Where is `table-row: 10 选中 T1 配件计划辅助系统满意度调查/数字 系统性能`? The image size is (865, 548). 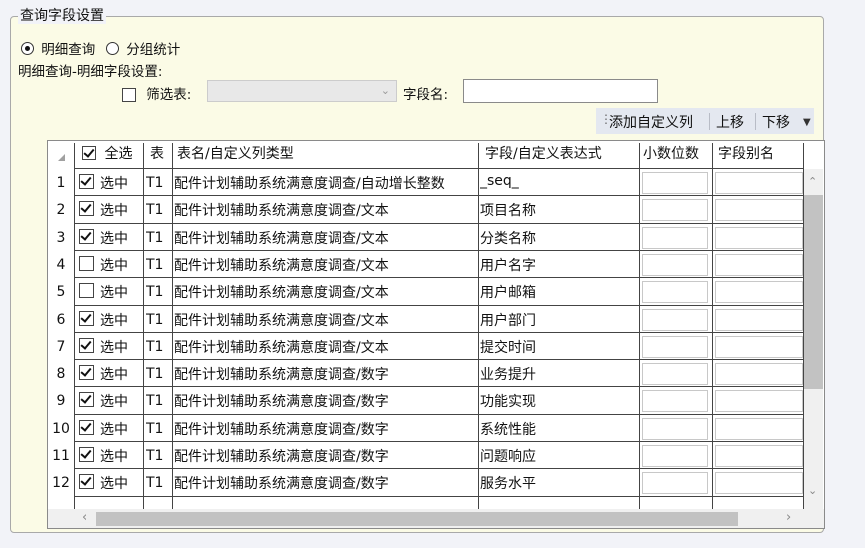
table-row: 10 选中 T1 配件计划辅助系统满意度调查/数字 系统性能 is located at coordinates (425, 428).